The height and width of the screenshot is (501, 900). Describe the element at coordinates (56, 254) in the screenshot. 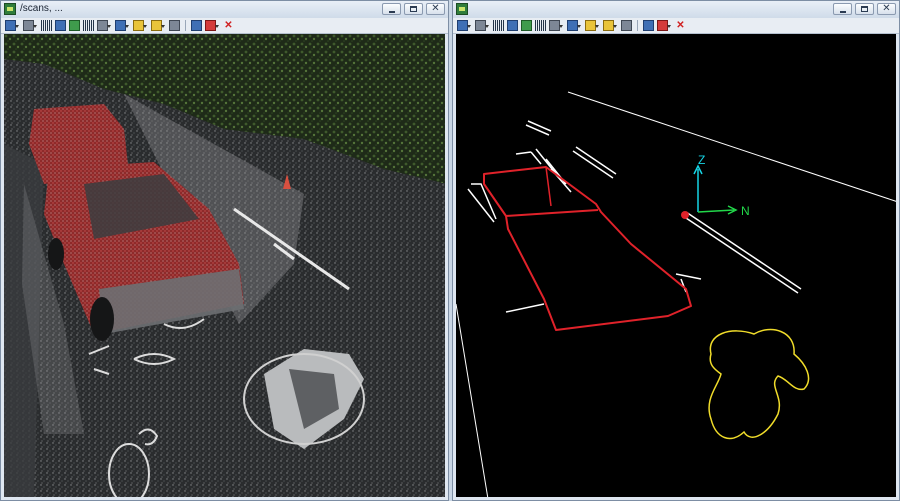

I see `rear-wheel` at that location.